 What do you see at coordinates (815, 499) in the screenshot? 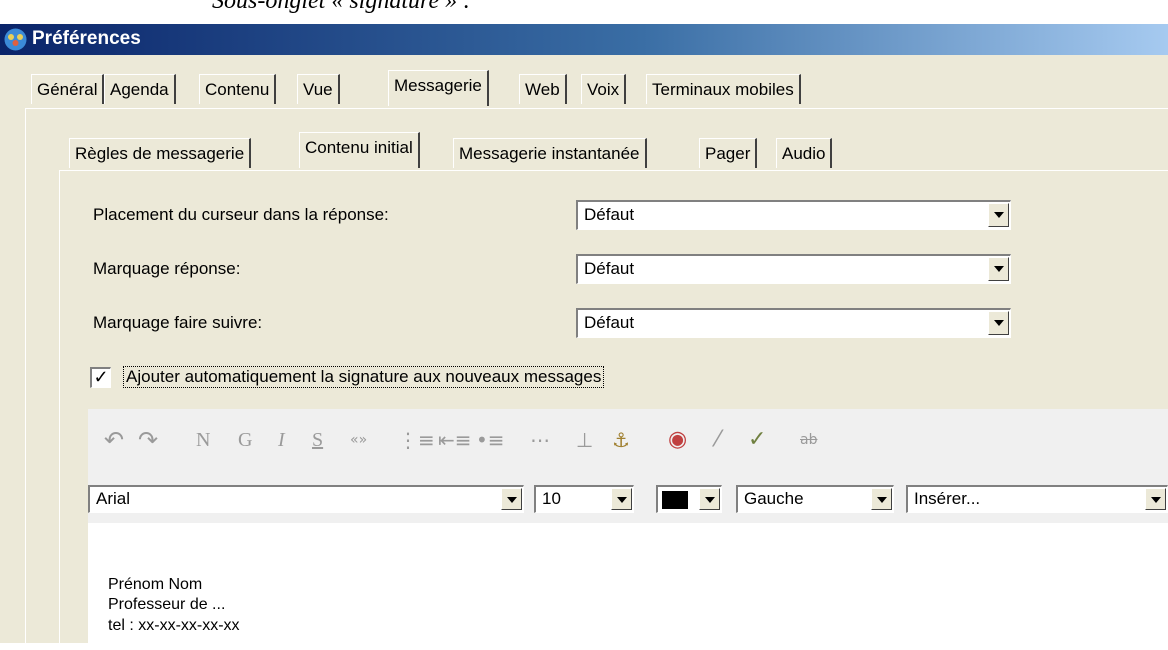
I see `alignment-select: Gauche` at bounding box center [815, 499].